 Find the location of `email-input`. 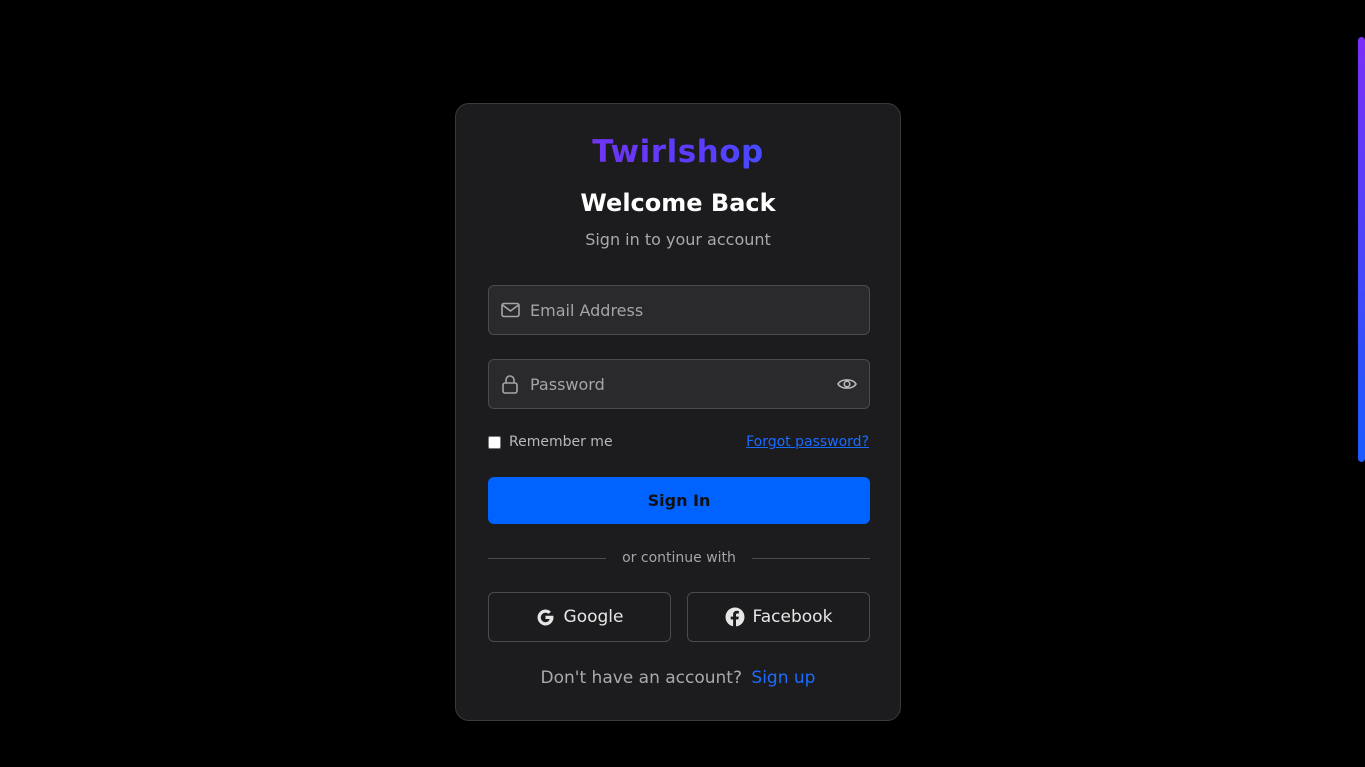

email-input is located at coordinates (699, 310).